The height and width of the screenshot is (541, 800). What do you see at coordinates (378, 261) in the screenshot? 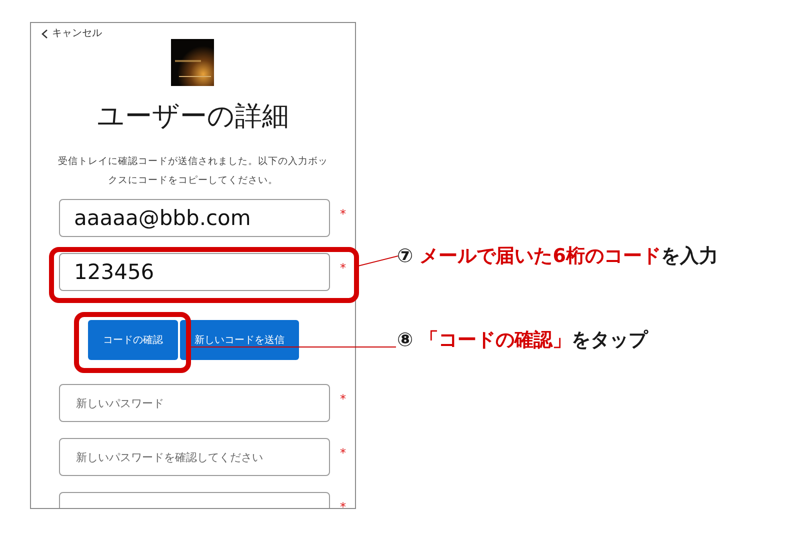
I see `leader-line` at bounding box center [378, 261].